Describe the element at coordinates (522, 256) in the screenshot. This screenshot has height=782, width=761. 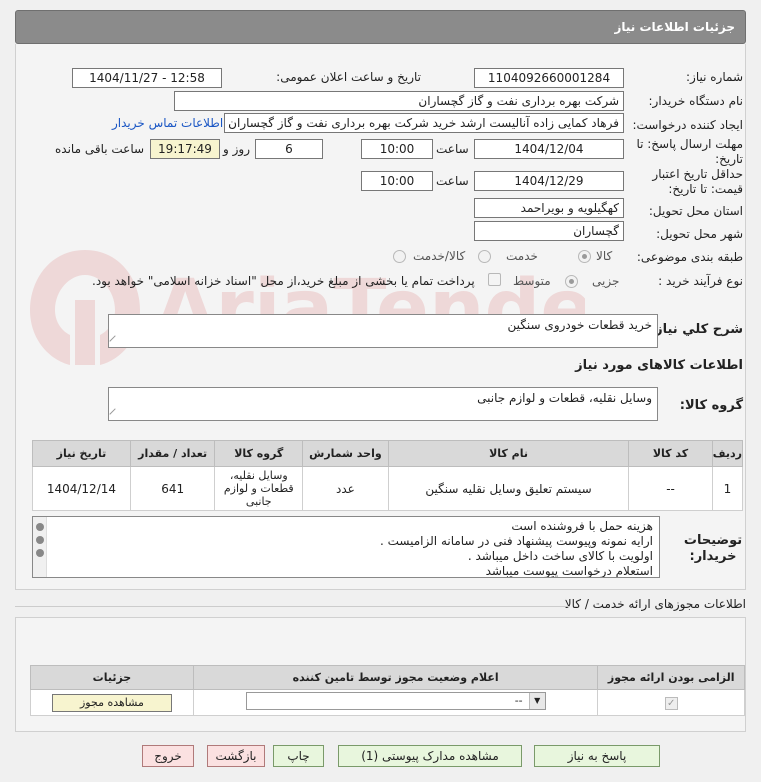
I see `category-service-label: خدمت` at that location.